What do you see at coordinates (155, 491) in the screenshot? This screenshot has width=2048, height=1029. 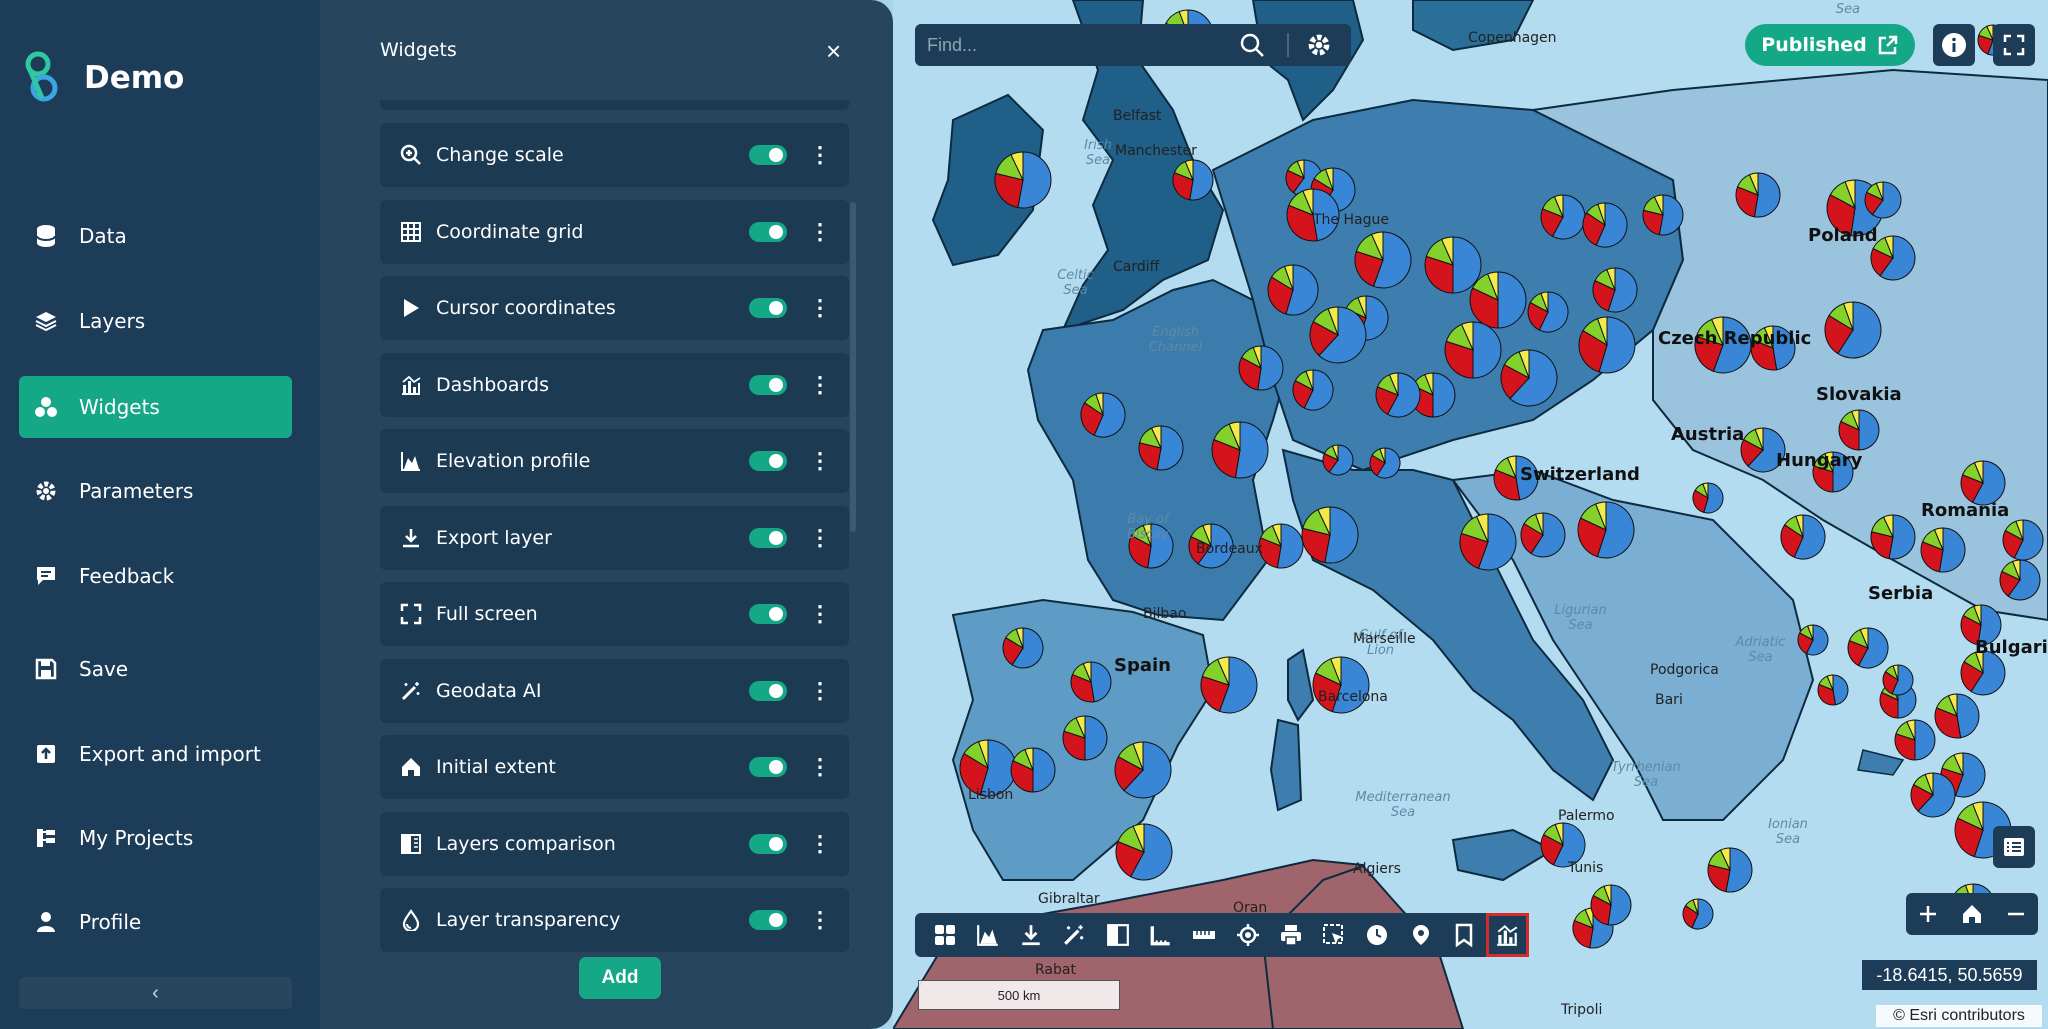 I see `sidebar-item-parameters: Parameters` at bounding box center [155, 491].